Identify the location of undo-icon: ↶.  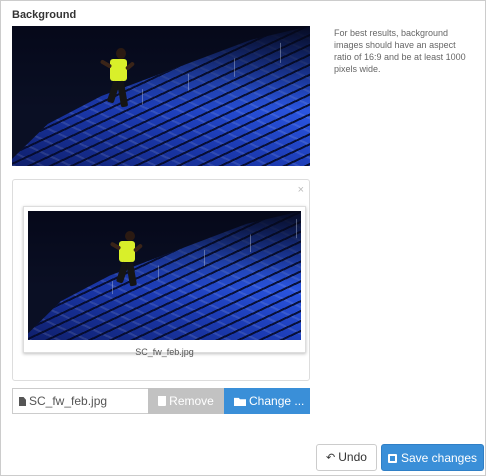
(331, 458).